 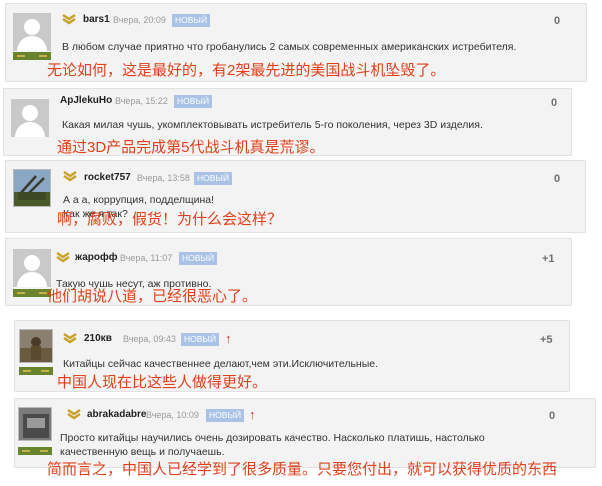 I want to click on timestamp: Вчера, 11:07, so click(x=146, y=258).